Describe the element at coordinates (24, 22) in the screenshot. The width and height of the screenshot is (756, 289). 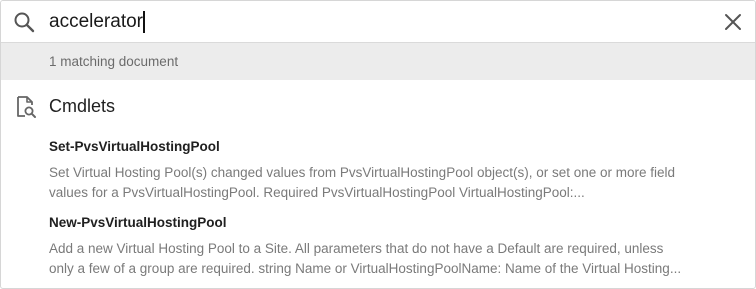
I see `search-icon` at that location.